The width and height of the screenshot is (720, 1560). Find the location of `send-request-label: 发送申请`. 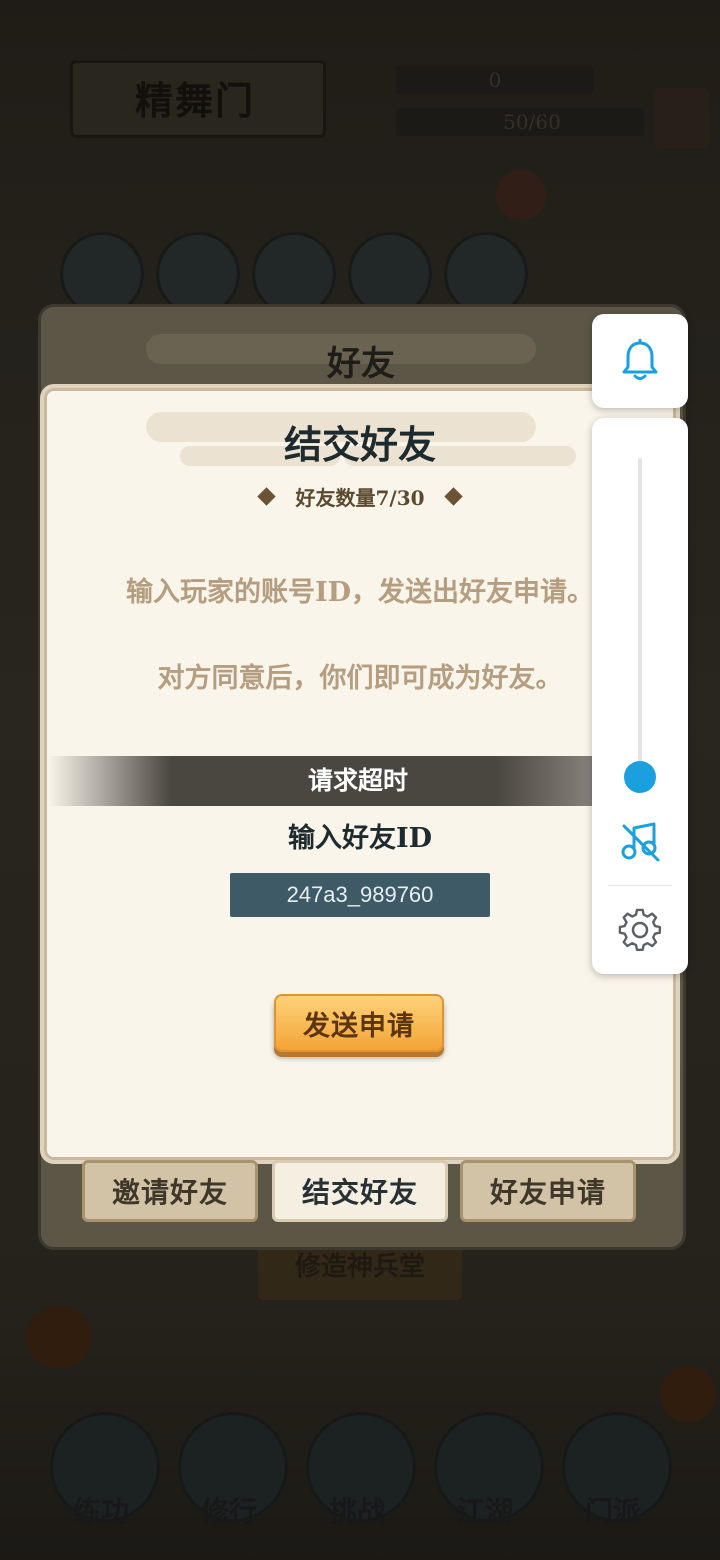

send-request-label: 发送申请 is located at coordinates (359, 1026).